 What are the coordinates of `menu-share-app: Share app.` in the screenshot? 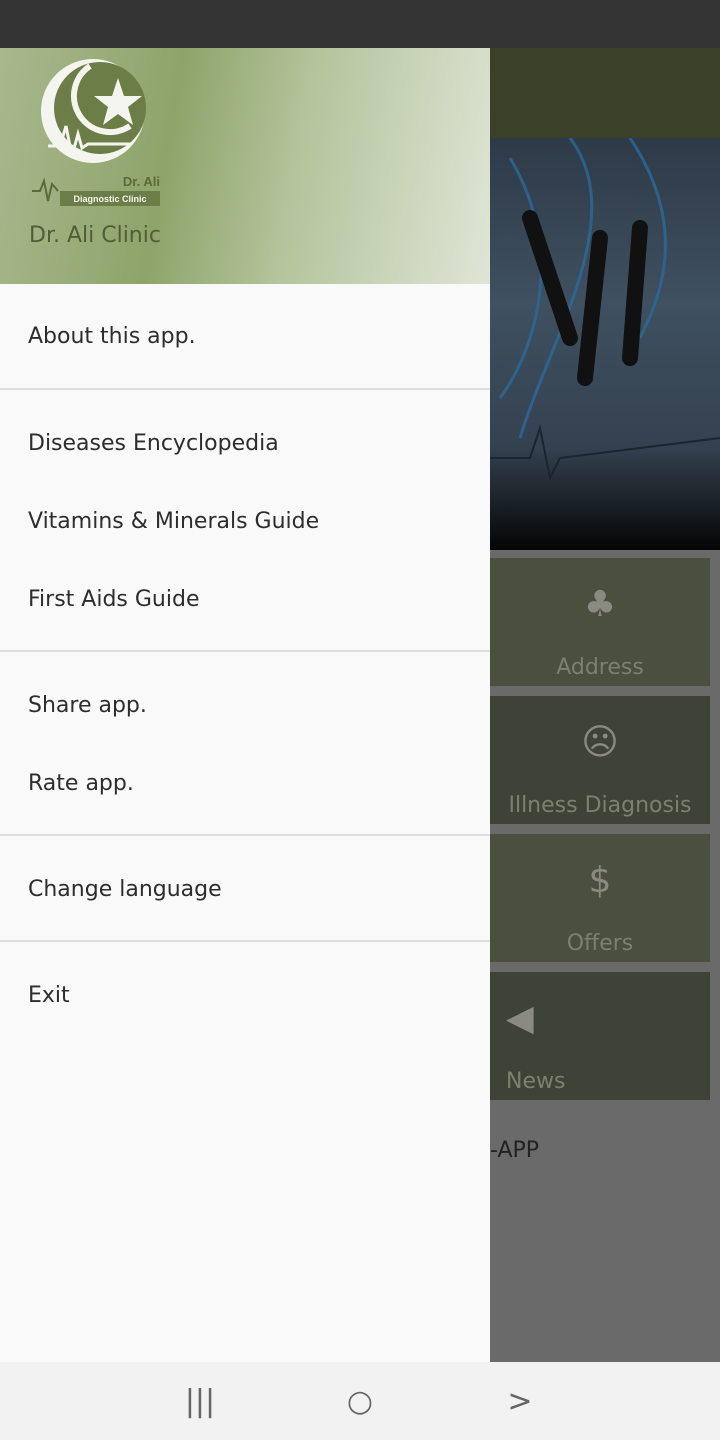 It's located at (245, 705).